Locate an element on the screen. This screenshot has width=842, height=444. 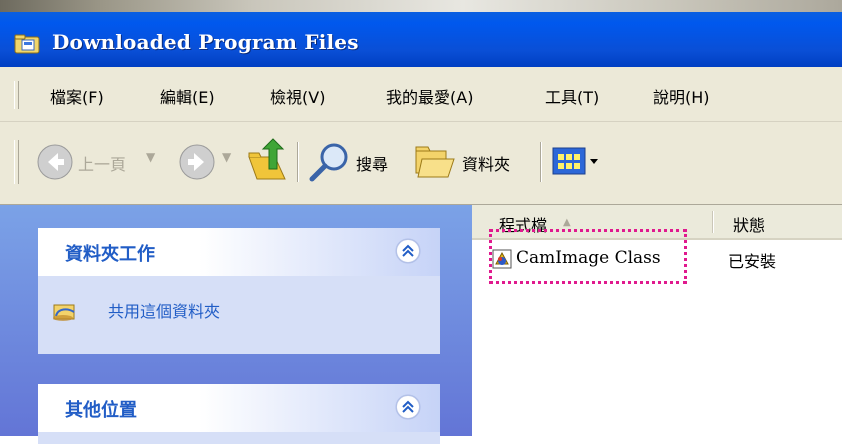
folder-tasks-header: 資料夾工作 is located at coordinates (239, 252).